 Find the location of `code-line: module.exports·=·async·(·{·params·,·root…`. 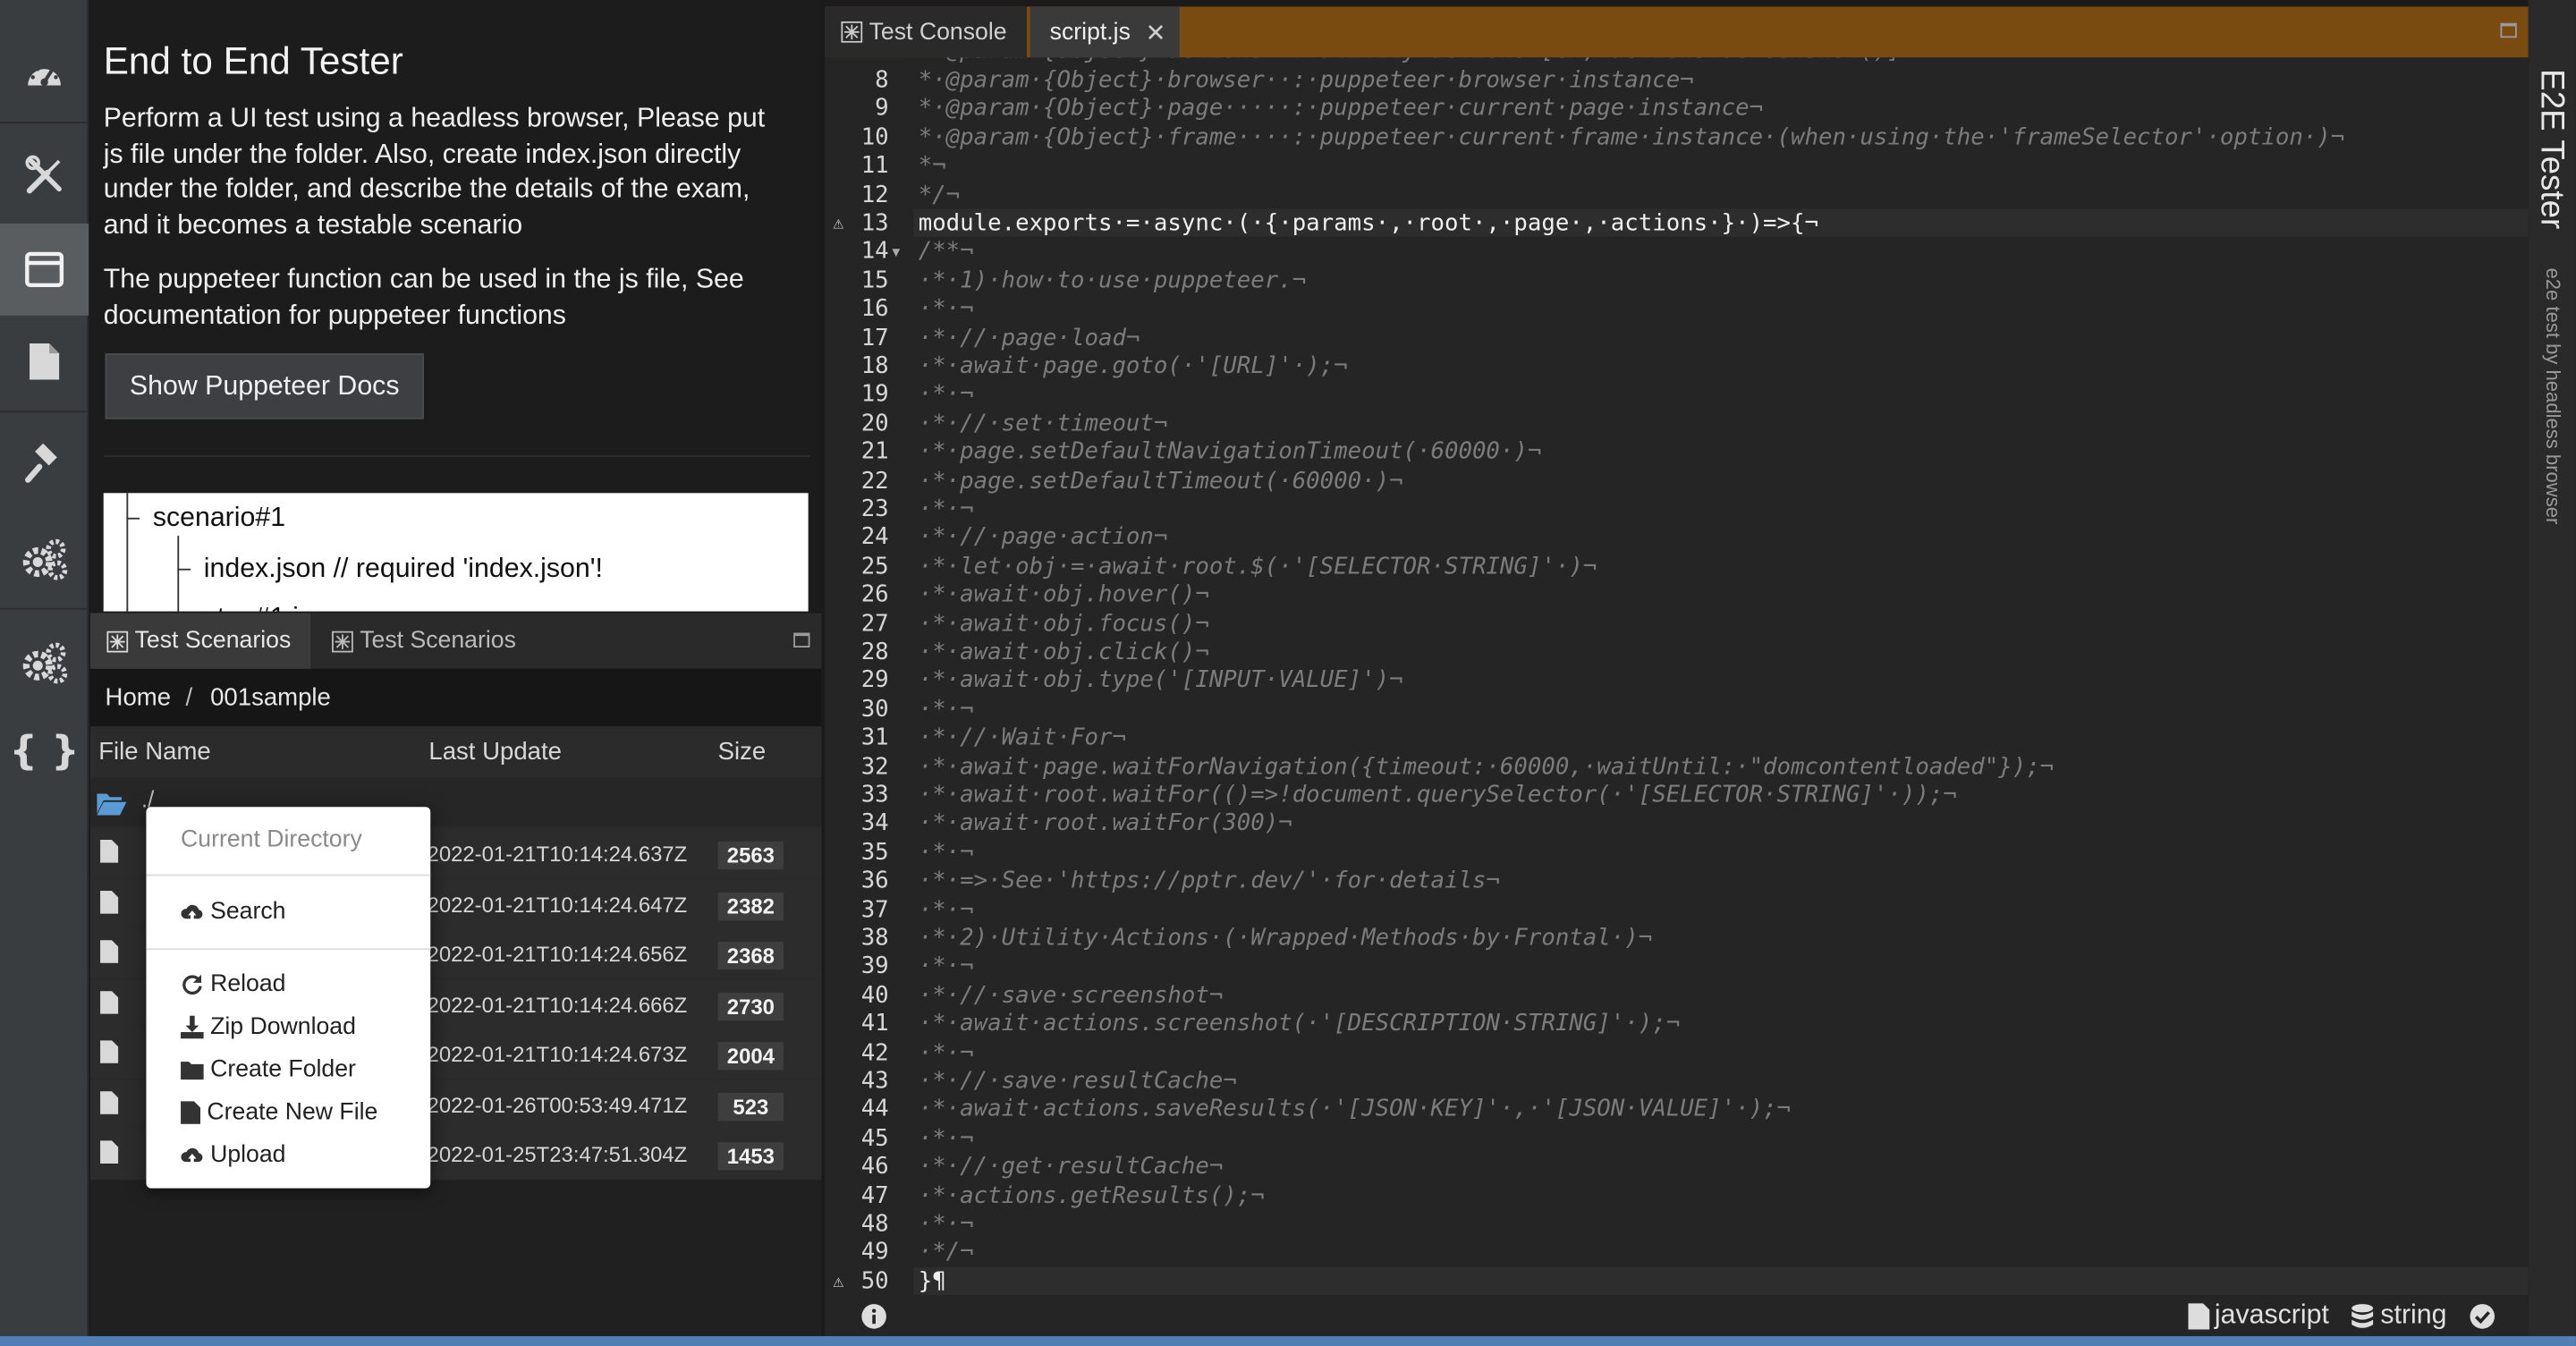

code-line: module.exports·=·async·(·{·params·,·root… is located at coordinates (1368, 223).